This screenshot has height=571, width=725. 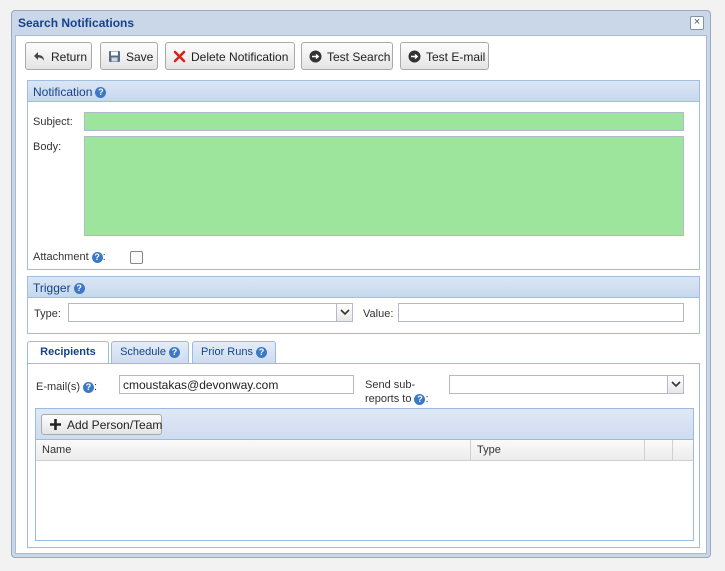 What do you see at coordinates (456, 57) in the screenshot?
I see `test-email-label: Test E-mail` at bounding box center [456, 57].